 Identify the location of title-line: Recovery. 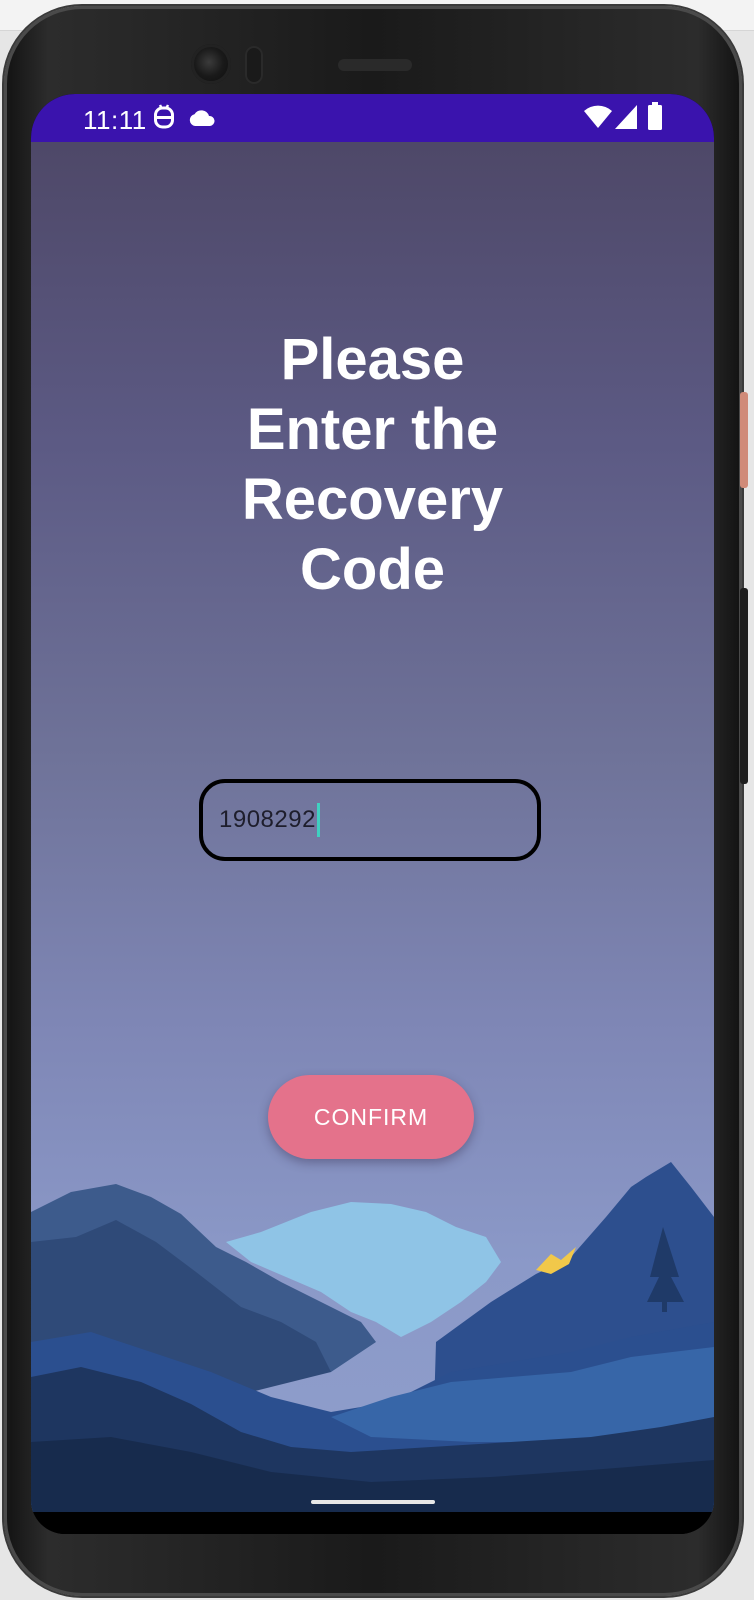
(372, 499).